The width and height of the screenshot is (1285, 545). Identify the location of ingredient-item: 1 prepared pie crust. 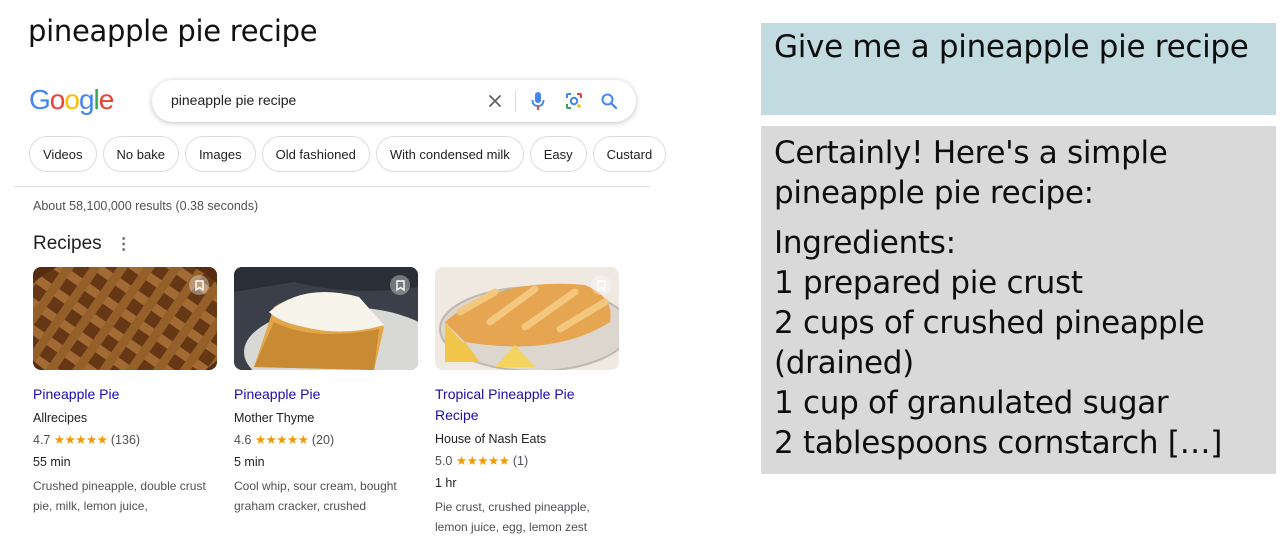
(928, 283).